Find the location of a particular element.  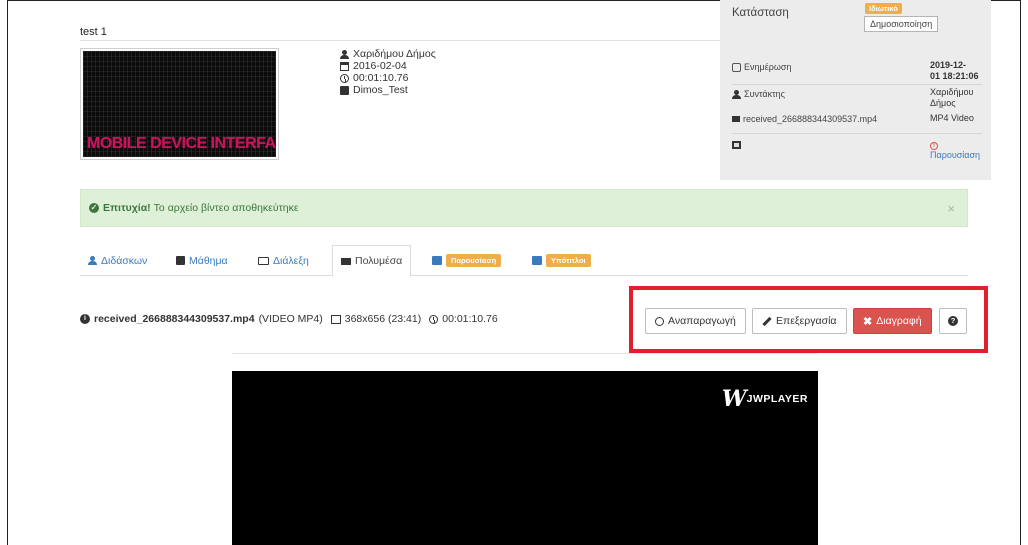

meta-date: 2016-02-04 is located at coordinates (380, 66).